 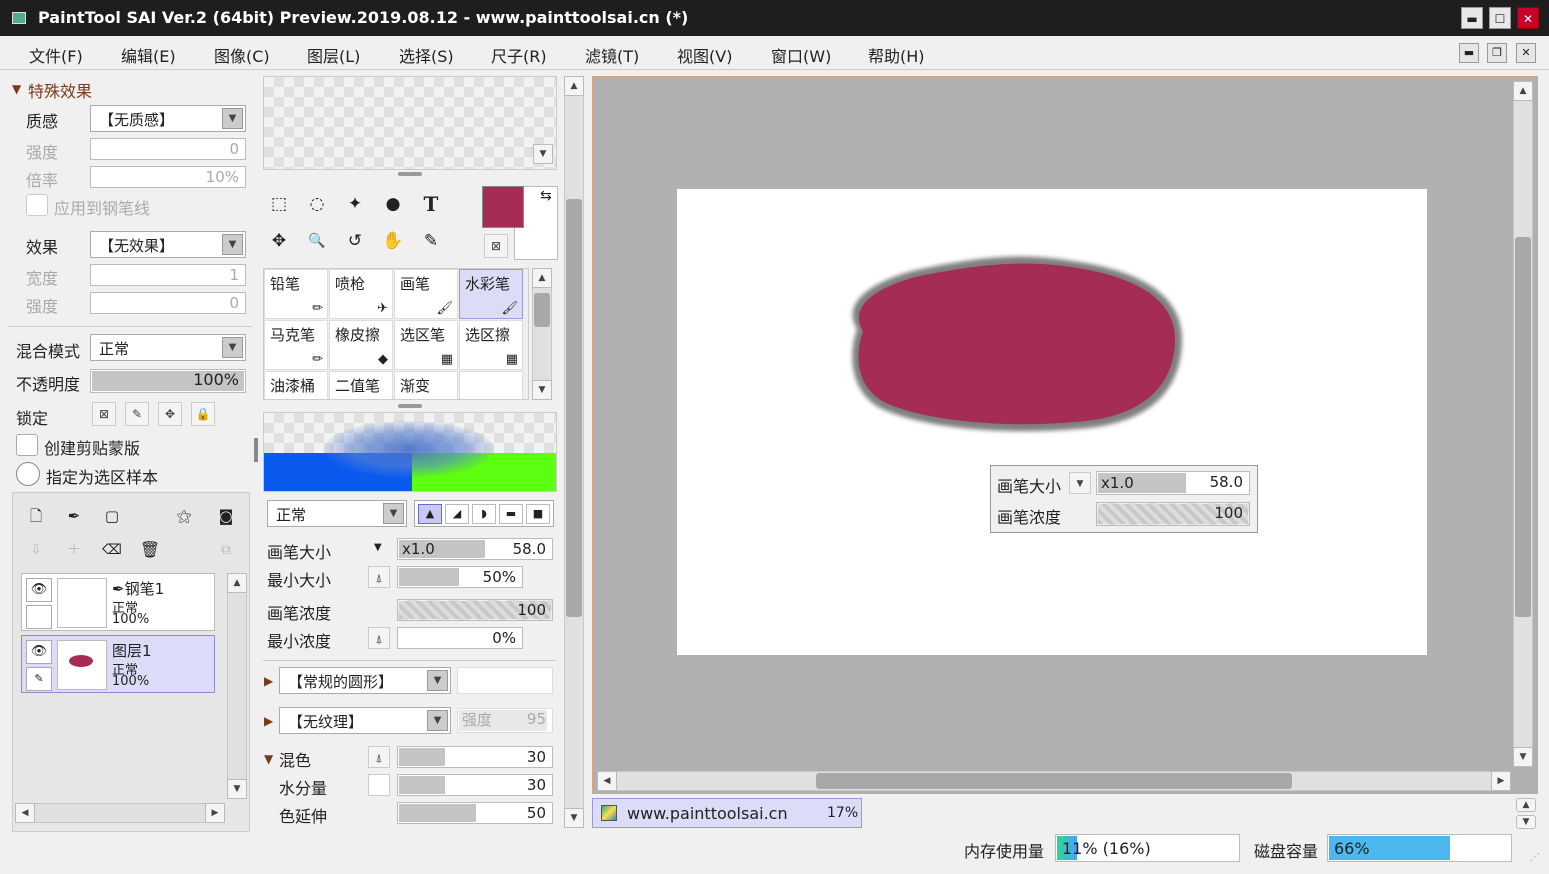 What do you see at coordinates (168, 149) in the screenshot?
I see `strength-slider: 0` at bounding box center [168, 149].